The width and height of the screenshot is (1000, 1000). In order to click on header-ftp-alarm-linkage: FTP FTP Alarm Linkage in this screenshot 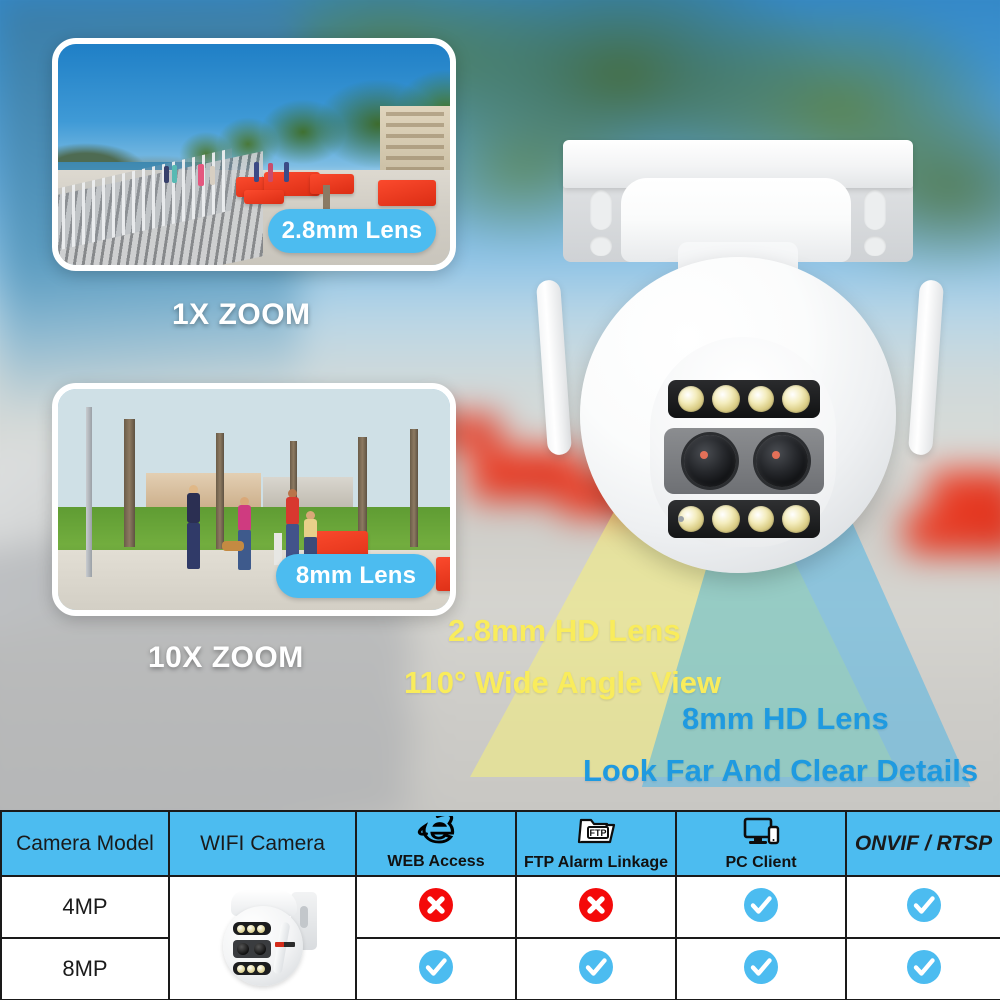, I will do `click(596, 843)`.